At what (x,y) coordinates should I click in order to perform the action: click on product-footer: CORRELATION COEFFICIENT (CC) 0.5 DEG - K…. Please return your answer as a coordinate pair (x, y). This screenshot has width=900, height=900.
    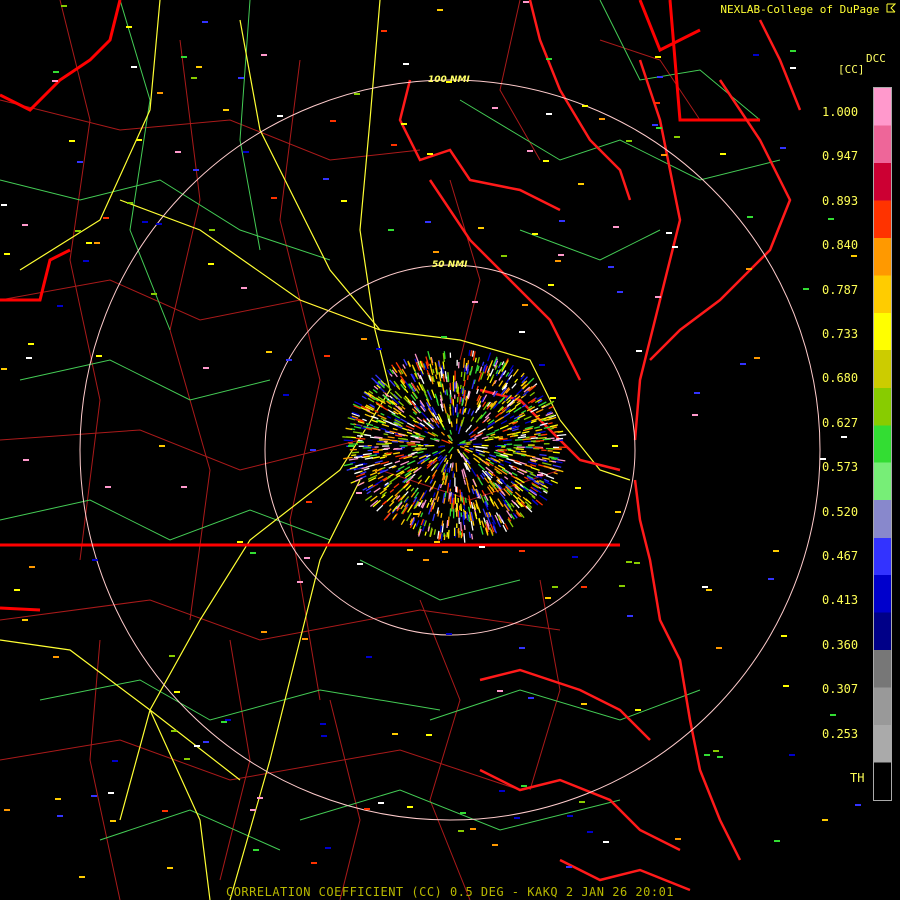
    Looking at the image, I should click on (450, 892).